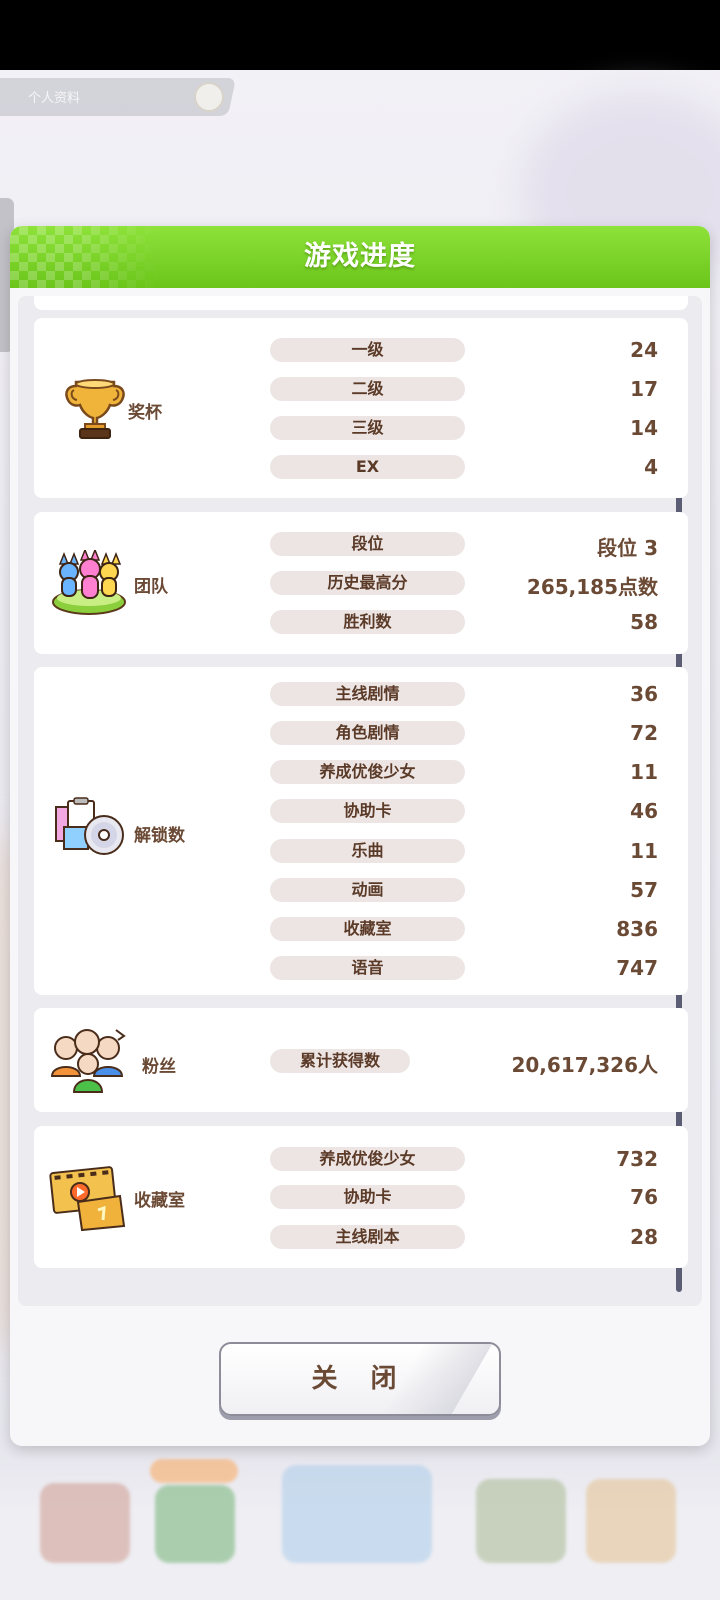 The height and width of the screenshot is (1600, 720). Describe the element at coordinates (644, 1237) in the screenshot. I see `collection-row-value: 28` at that location.